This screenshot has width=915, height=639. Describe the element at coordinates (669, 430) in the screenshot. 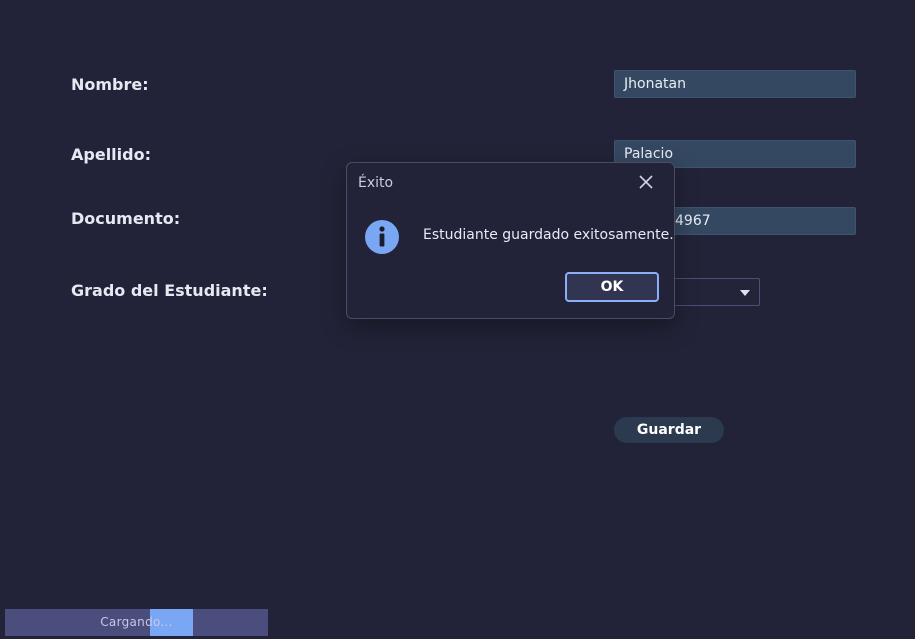

I see `save-button: Guardar` at that location.